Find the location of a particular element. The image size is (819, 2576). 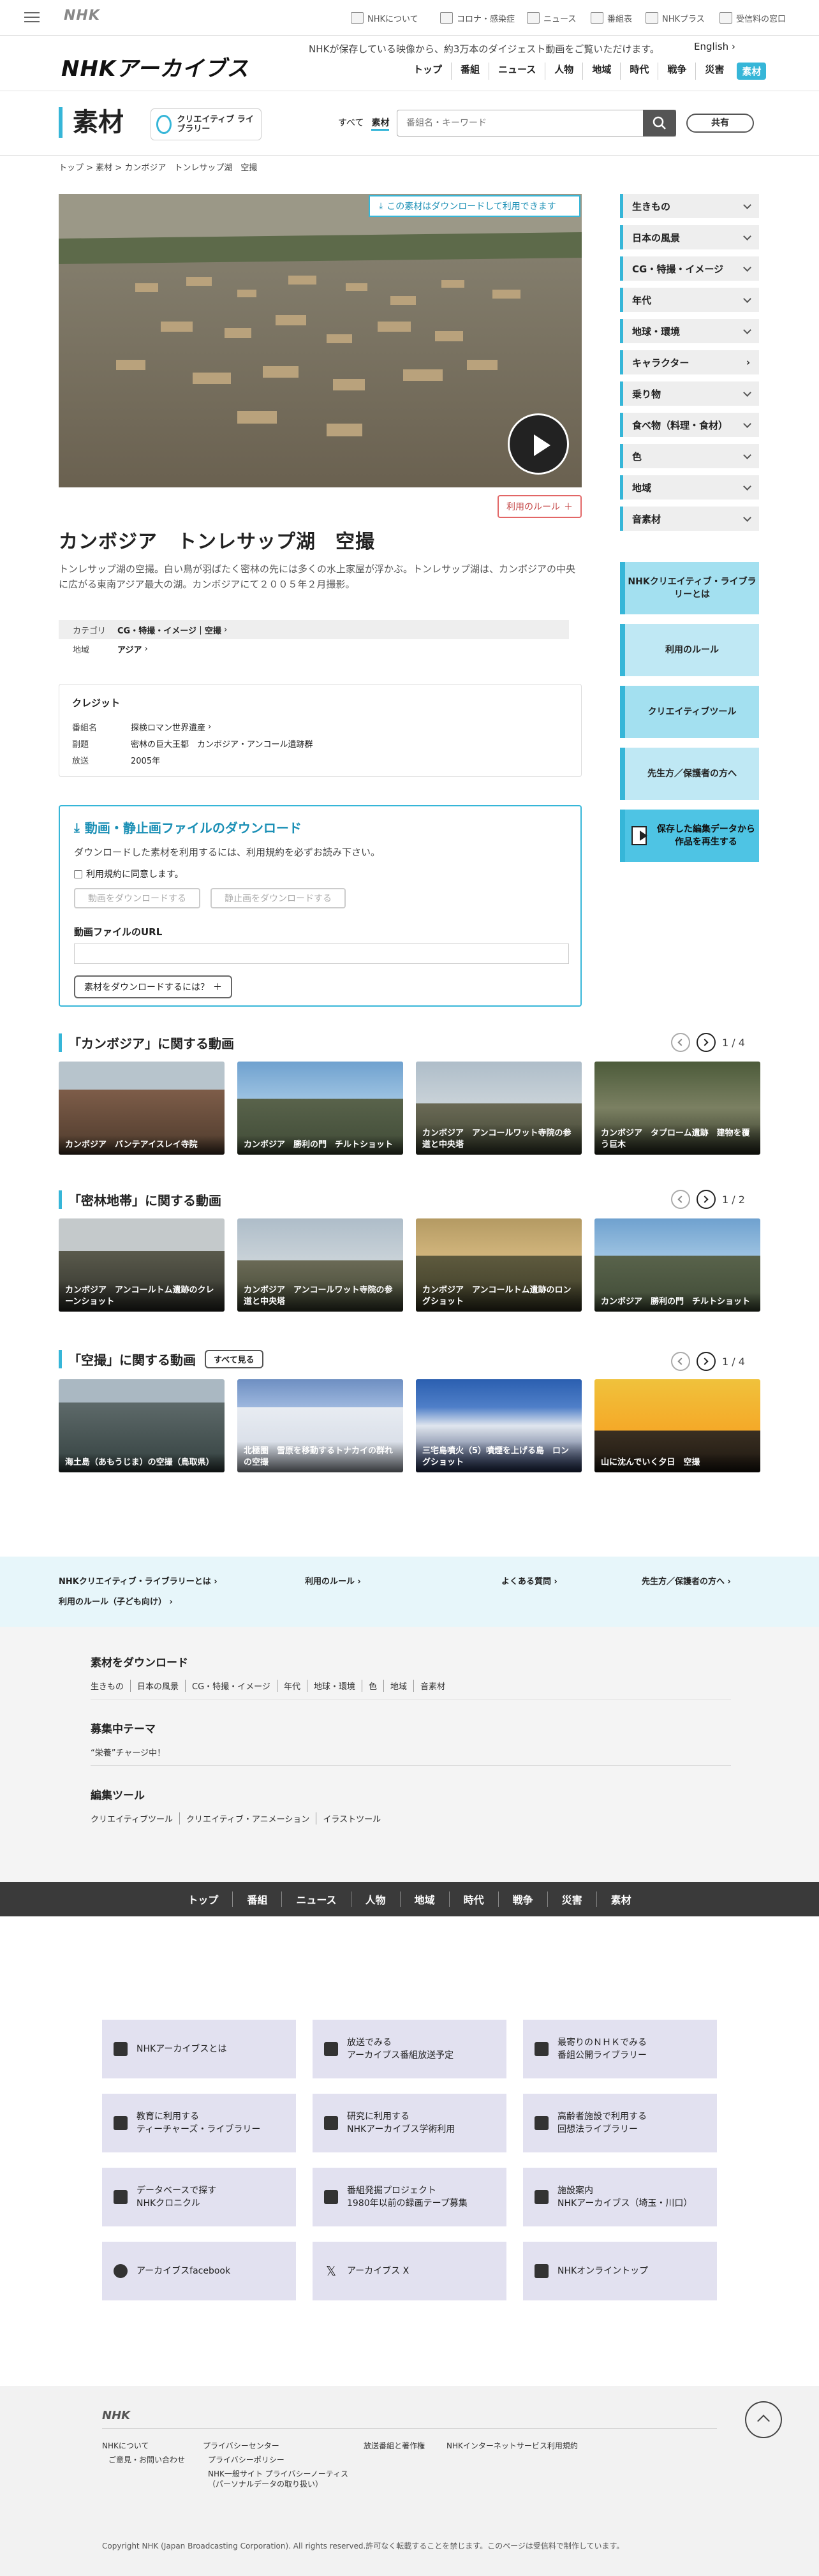

breadcrumb: トップ > 素材 > カンボジア トンレサップ湖 空撮 is located at coordinates (158, 167).